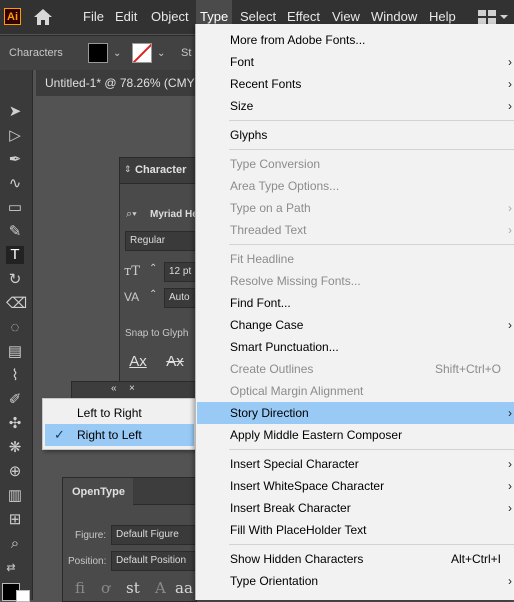 Image resolution: width=514 pixels, height=602 pixels. What do you see at coordinates (80, 588) in the screenshot?
I see `ligature-glyph-button: fi` at bounding box center [80, 588].